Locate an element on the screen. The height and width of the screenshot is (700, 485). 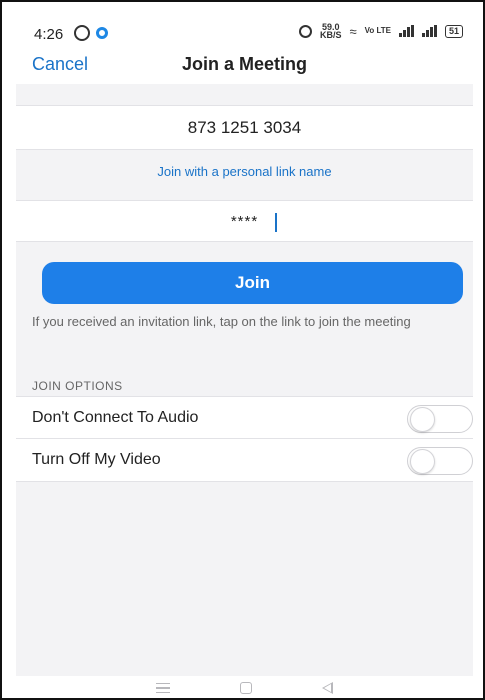
option-row-video: Turn Off My Video is located at coordinates (244, 460).